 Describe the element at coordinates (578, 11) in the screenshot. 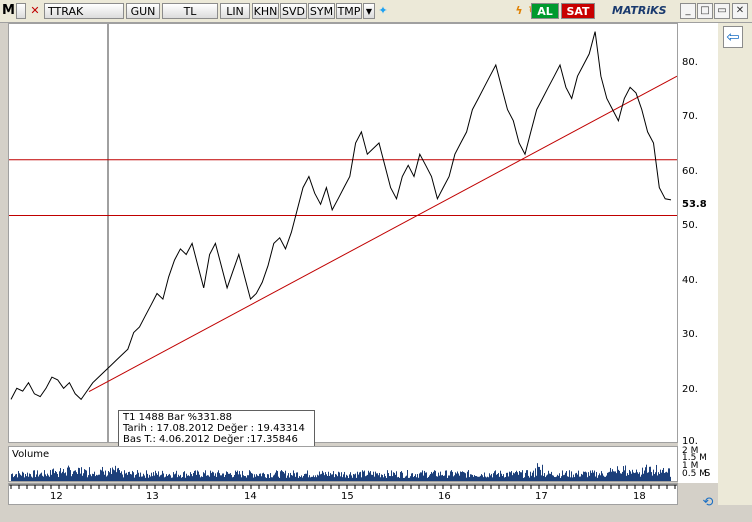

I see `sell-button: SAT` at that location.